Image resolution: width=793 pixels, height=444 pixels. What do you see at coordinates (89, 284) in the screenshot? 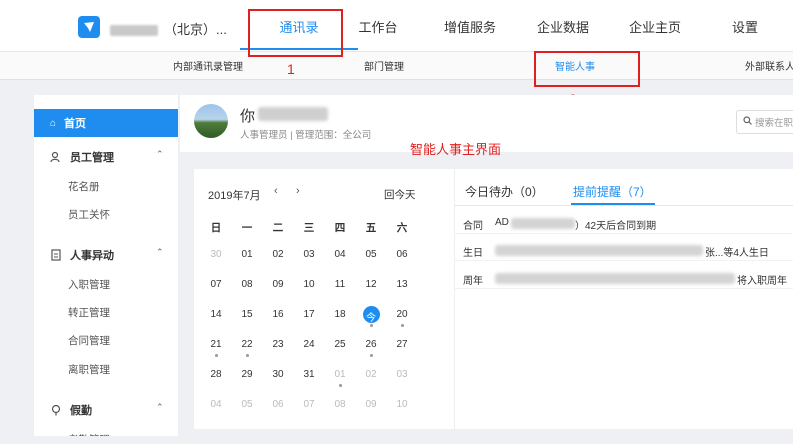
I see `sidebar-item-onboarding: 入职管理` at bounding box center [89, 284].